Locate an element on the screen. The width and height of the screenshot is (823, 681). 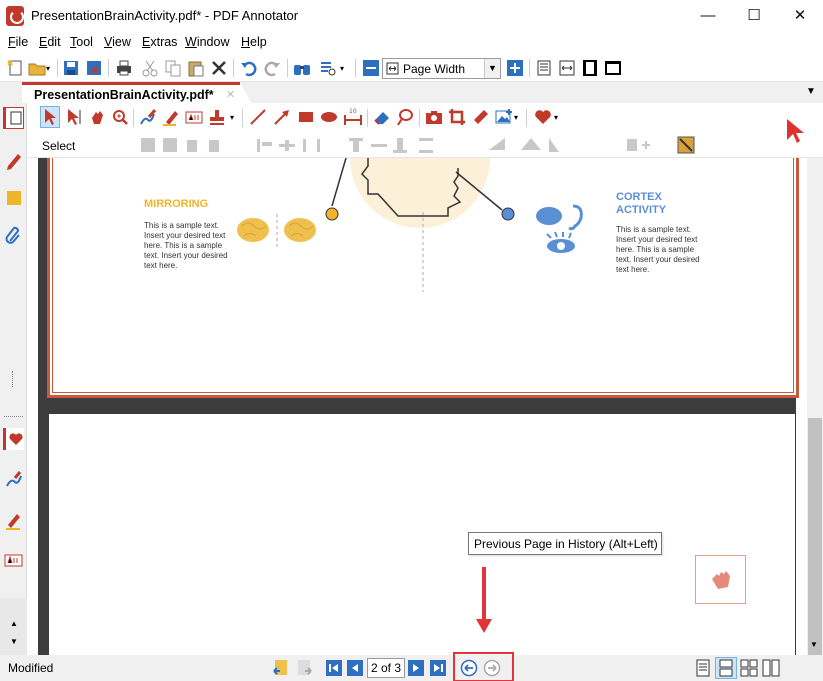
zoom-in-icon is located at coordinates (515, 68).